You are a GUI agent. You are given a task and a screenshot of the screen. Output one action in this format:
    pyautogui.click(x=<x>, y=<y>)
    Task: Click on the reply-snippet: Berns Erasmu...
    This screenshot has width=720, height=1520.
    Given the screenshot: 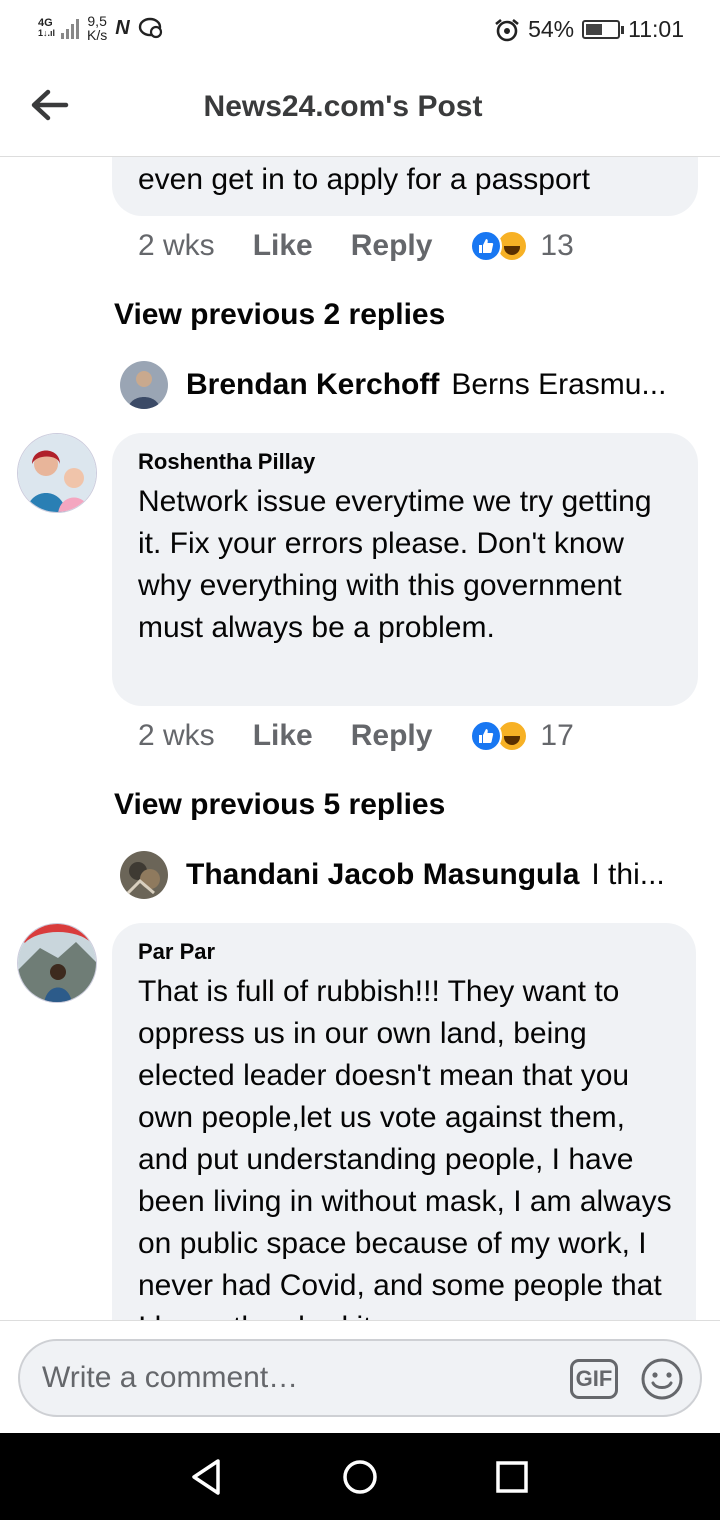 What is the action you would take?
    pyautogui.click(x=559, y=384)
    